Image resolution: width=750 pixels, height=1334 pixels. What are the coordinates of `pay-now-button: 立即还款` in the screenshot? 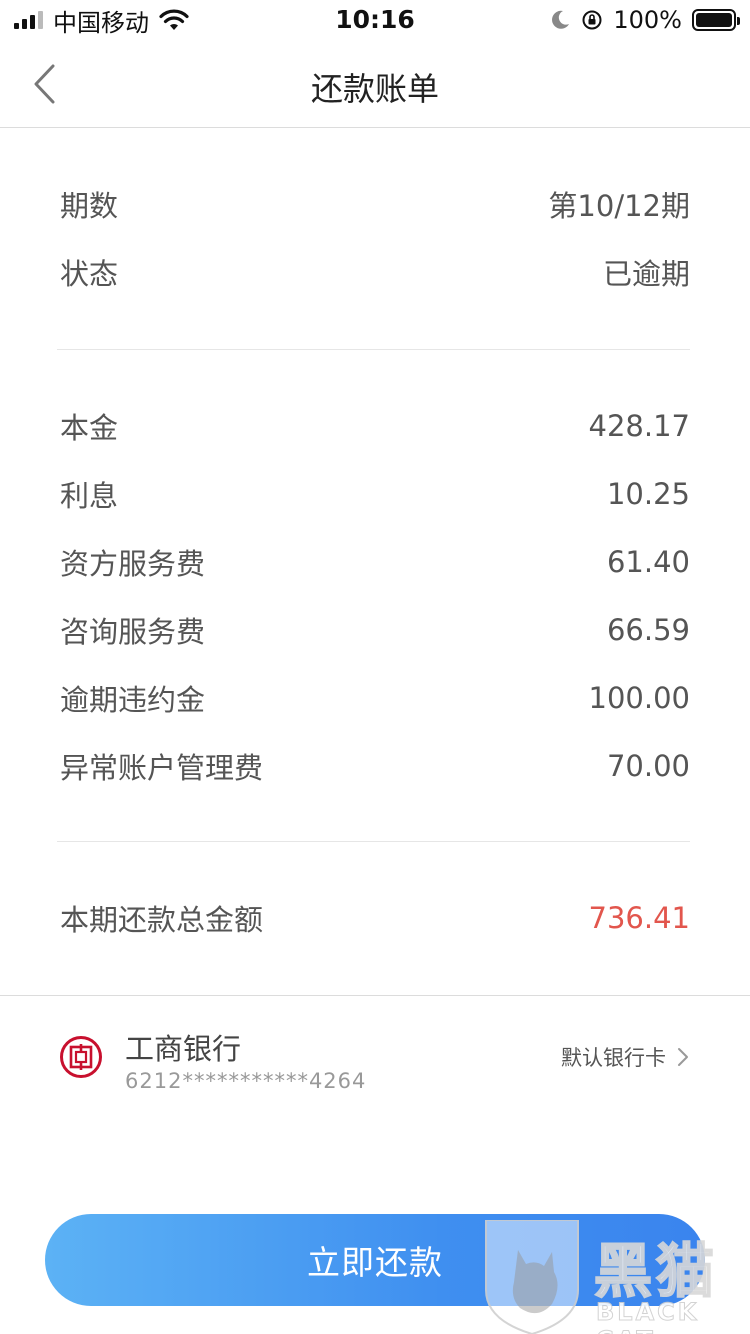 It's located at (375, 1260).